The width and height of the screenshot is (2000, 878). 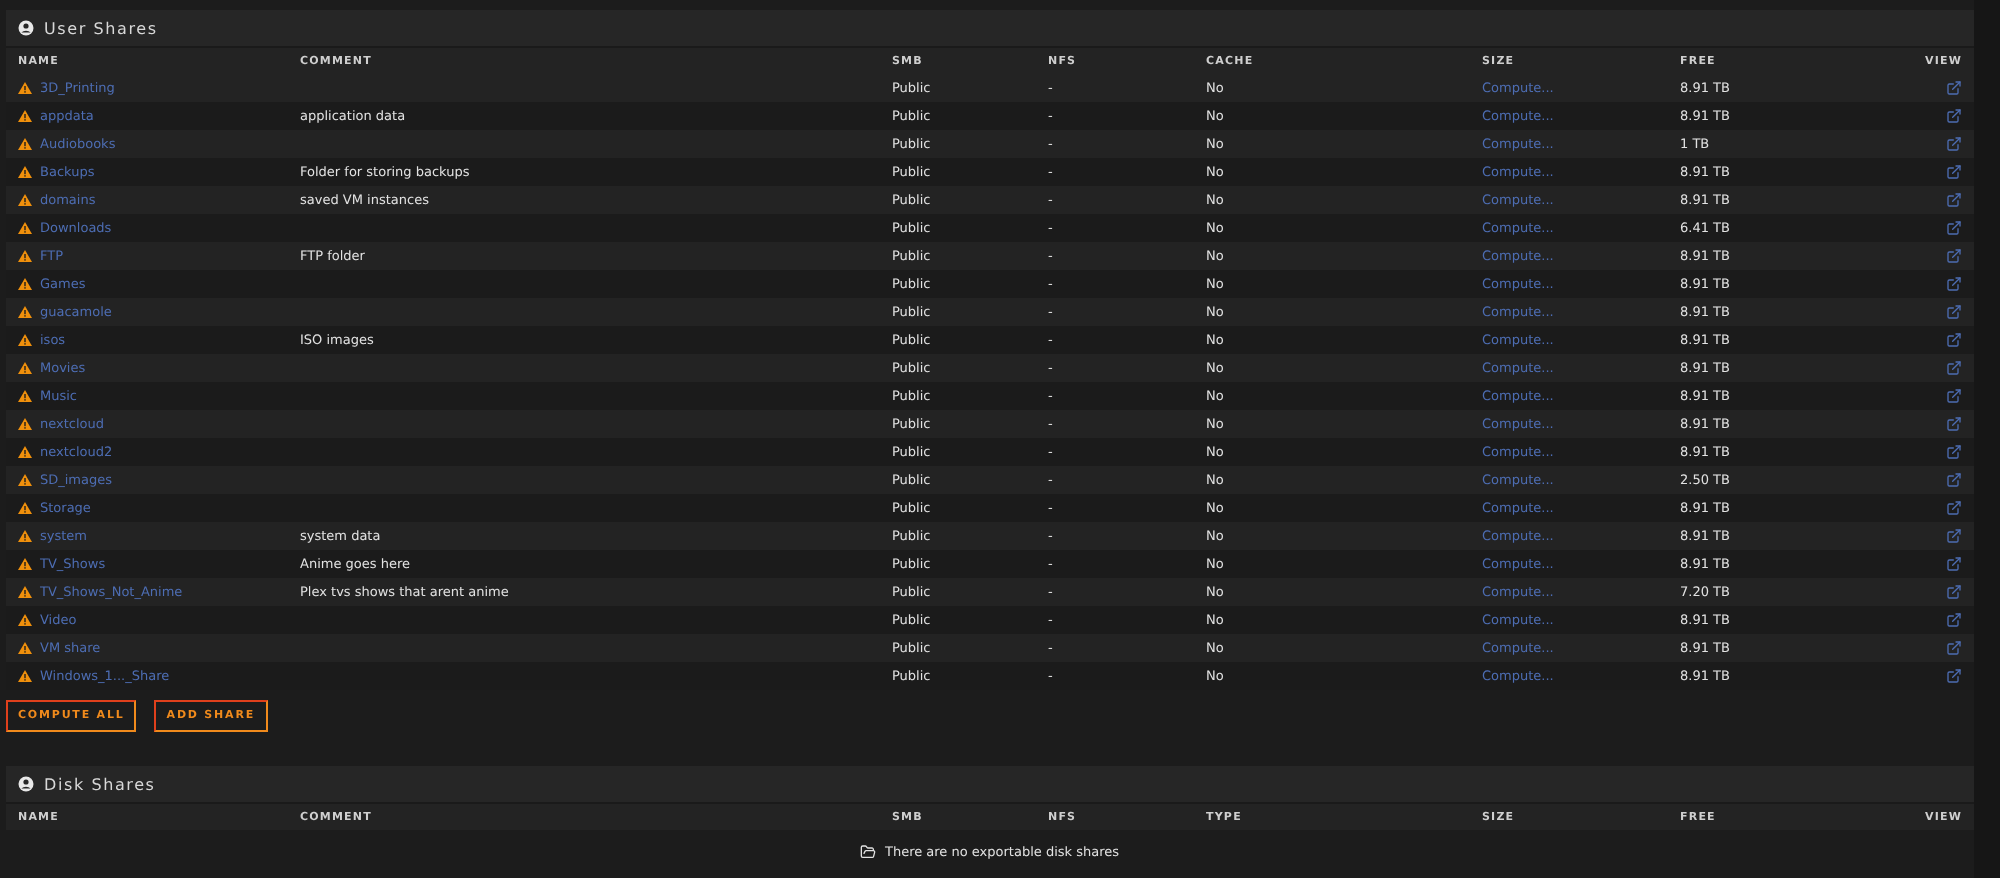 What do you see at coordinates (868, 852) in the screenshot?
I see `folder-icon` at bounding box center [868, 852].